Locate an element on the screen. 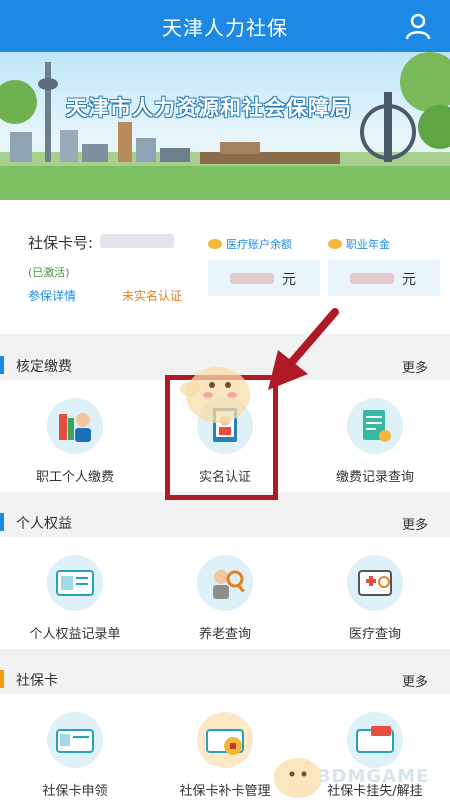 The height and width of the screenshot is (800, 450). pension-query-icon is located at coordinates (225, 583).